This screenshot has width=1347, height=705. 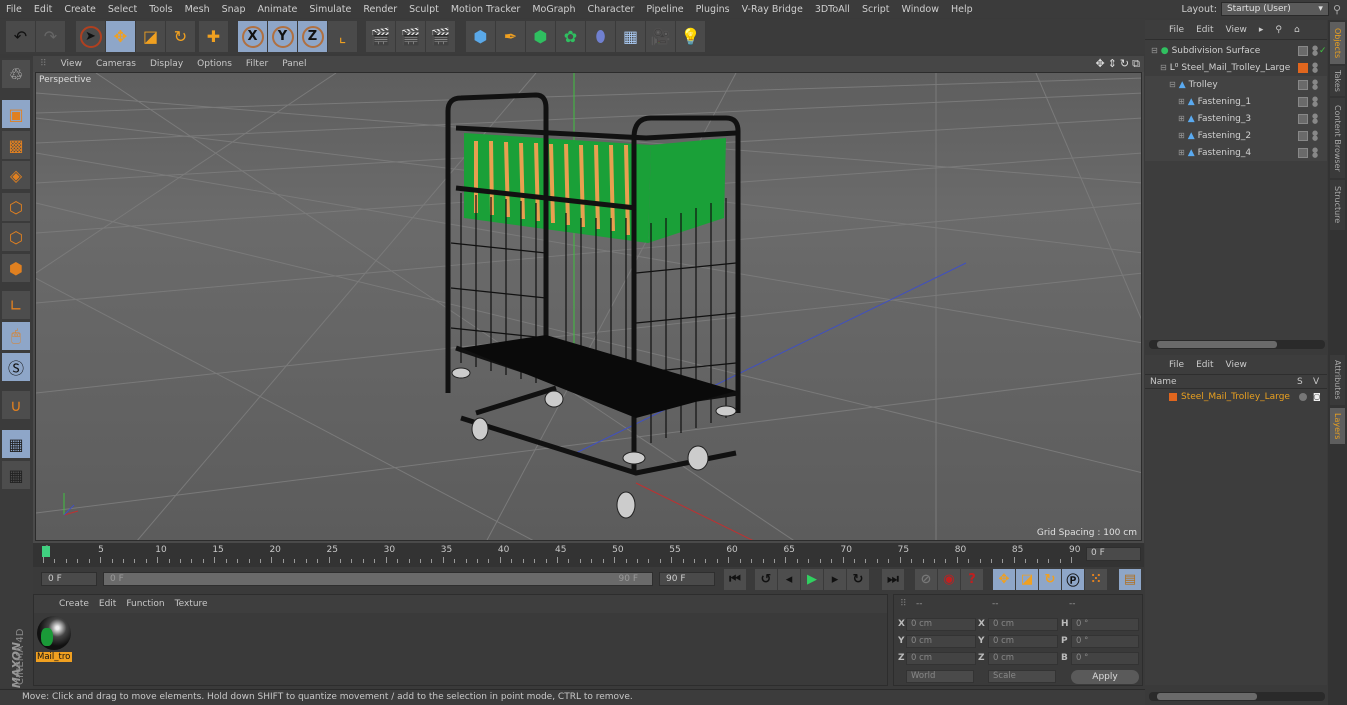 I want to click on points-mode-button: ⬡, so click(x=16, y=207).